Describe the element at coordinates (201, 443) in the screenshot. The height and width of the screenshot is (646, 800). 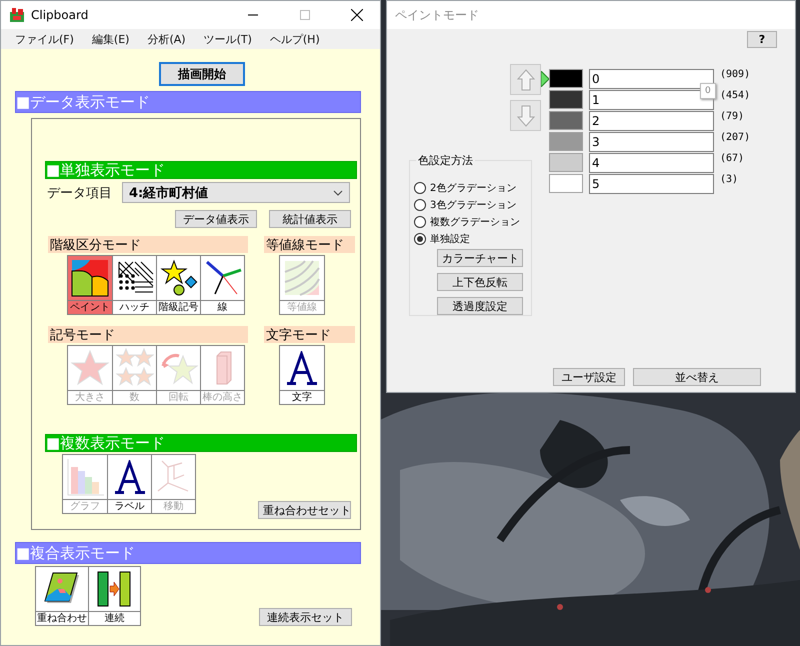
I see `section-header: ■複数表示モード` at that location.